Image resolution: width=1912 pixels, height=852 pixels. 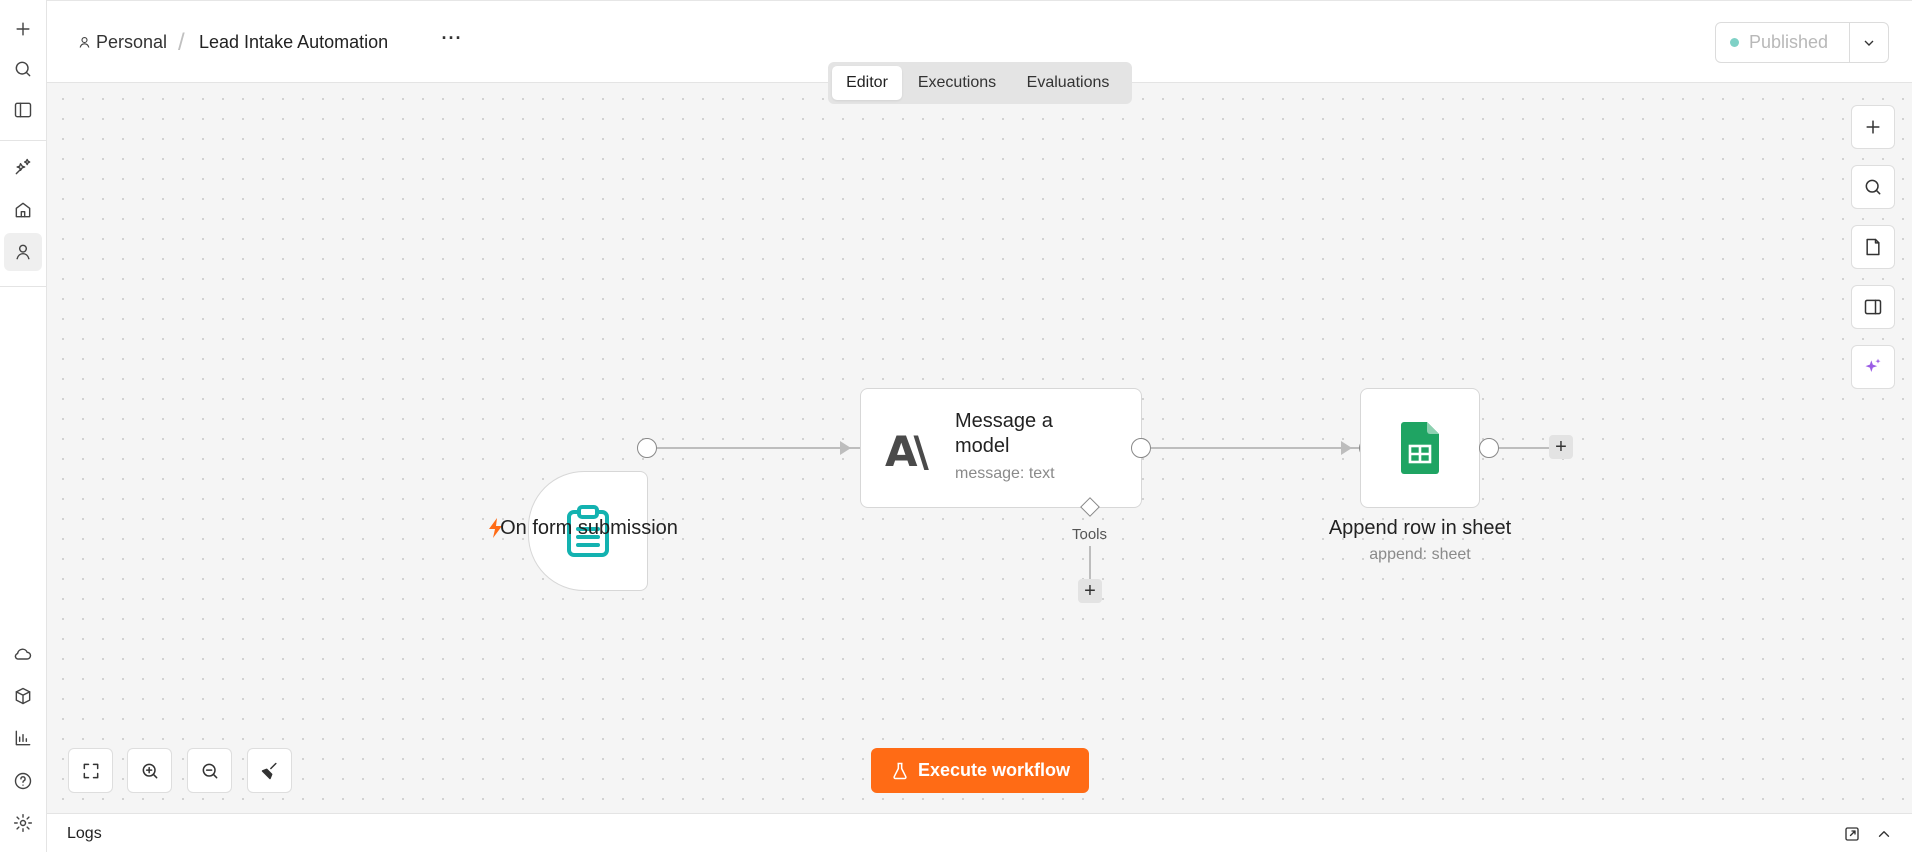 What do you see at coordinates (867, 83) in the screenshot?
I see `tab-editor: Editor` at bounding box center [867, 83].